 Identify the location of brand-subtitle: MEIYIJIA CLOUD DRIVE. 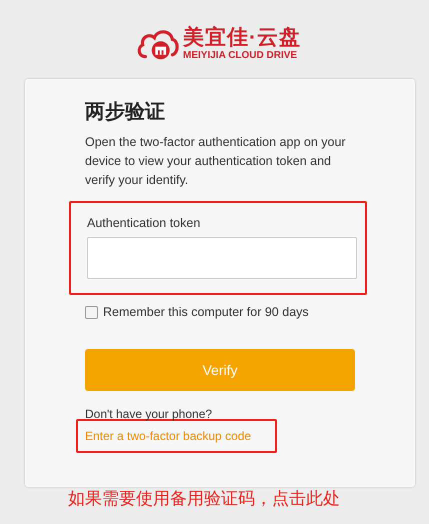
(240, 56).